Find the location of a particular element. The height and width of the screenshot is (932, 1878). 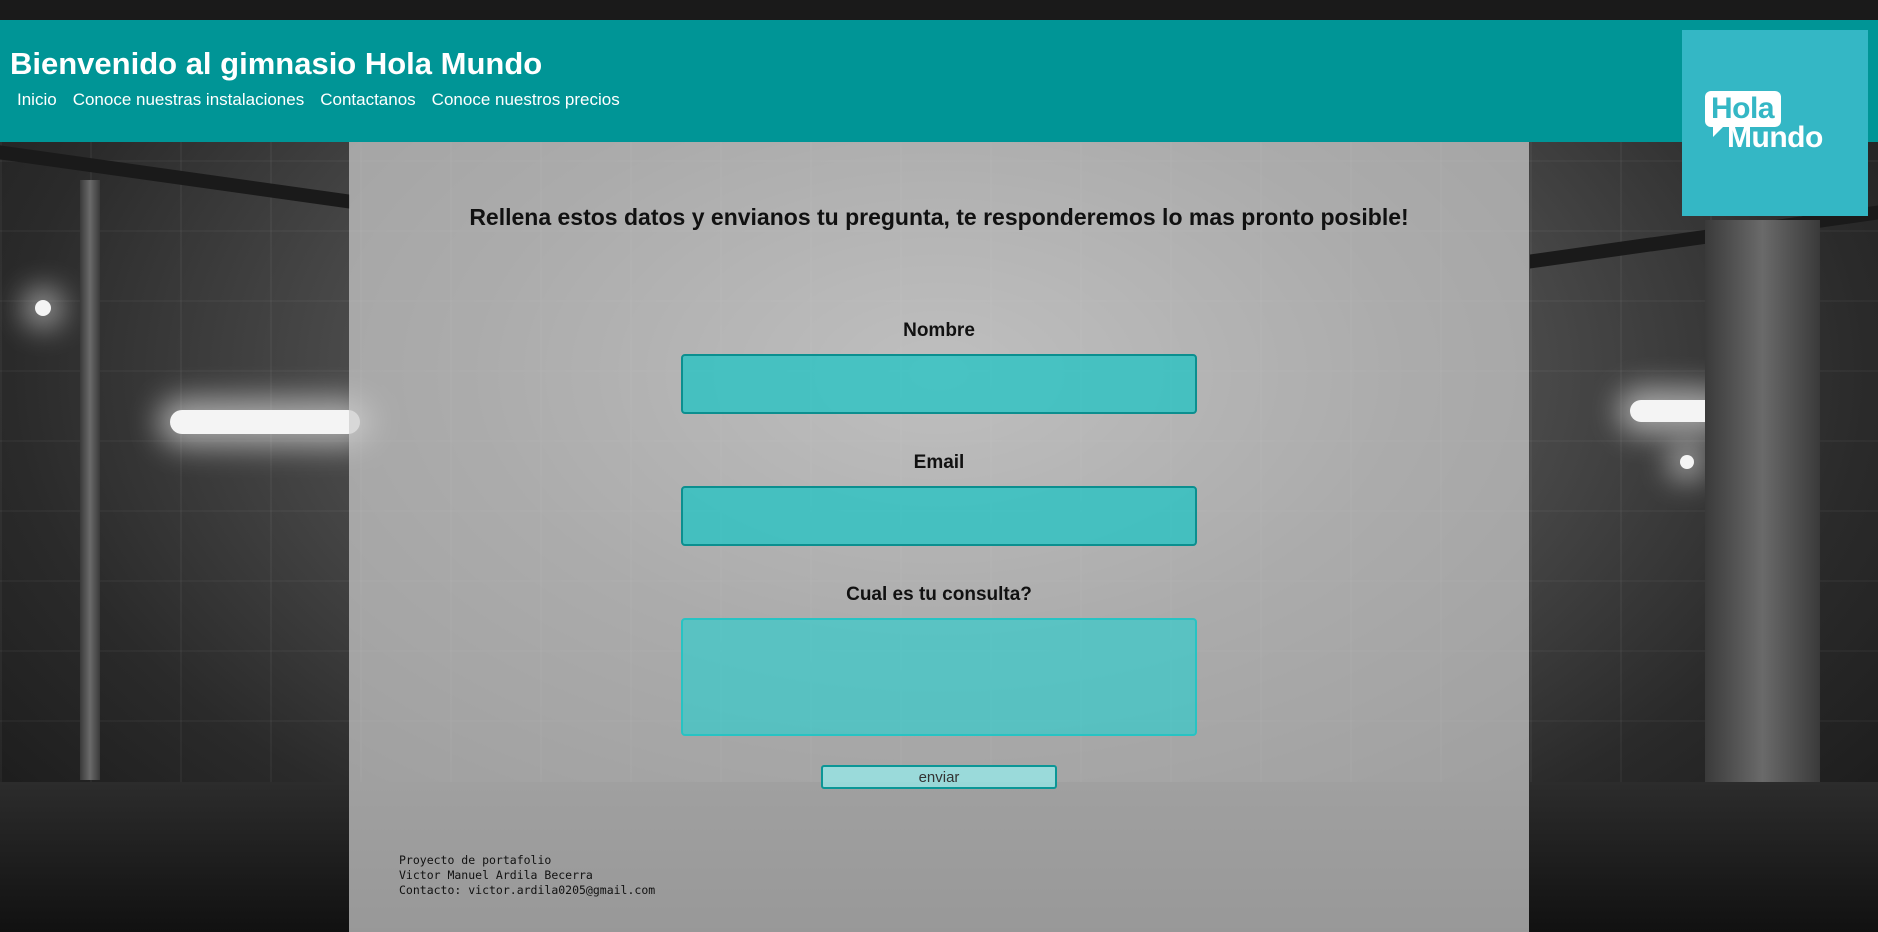

email-input is located at coordinates (939, 516).